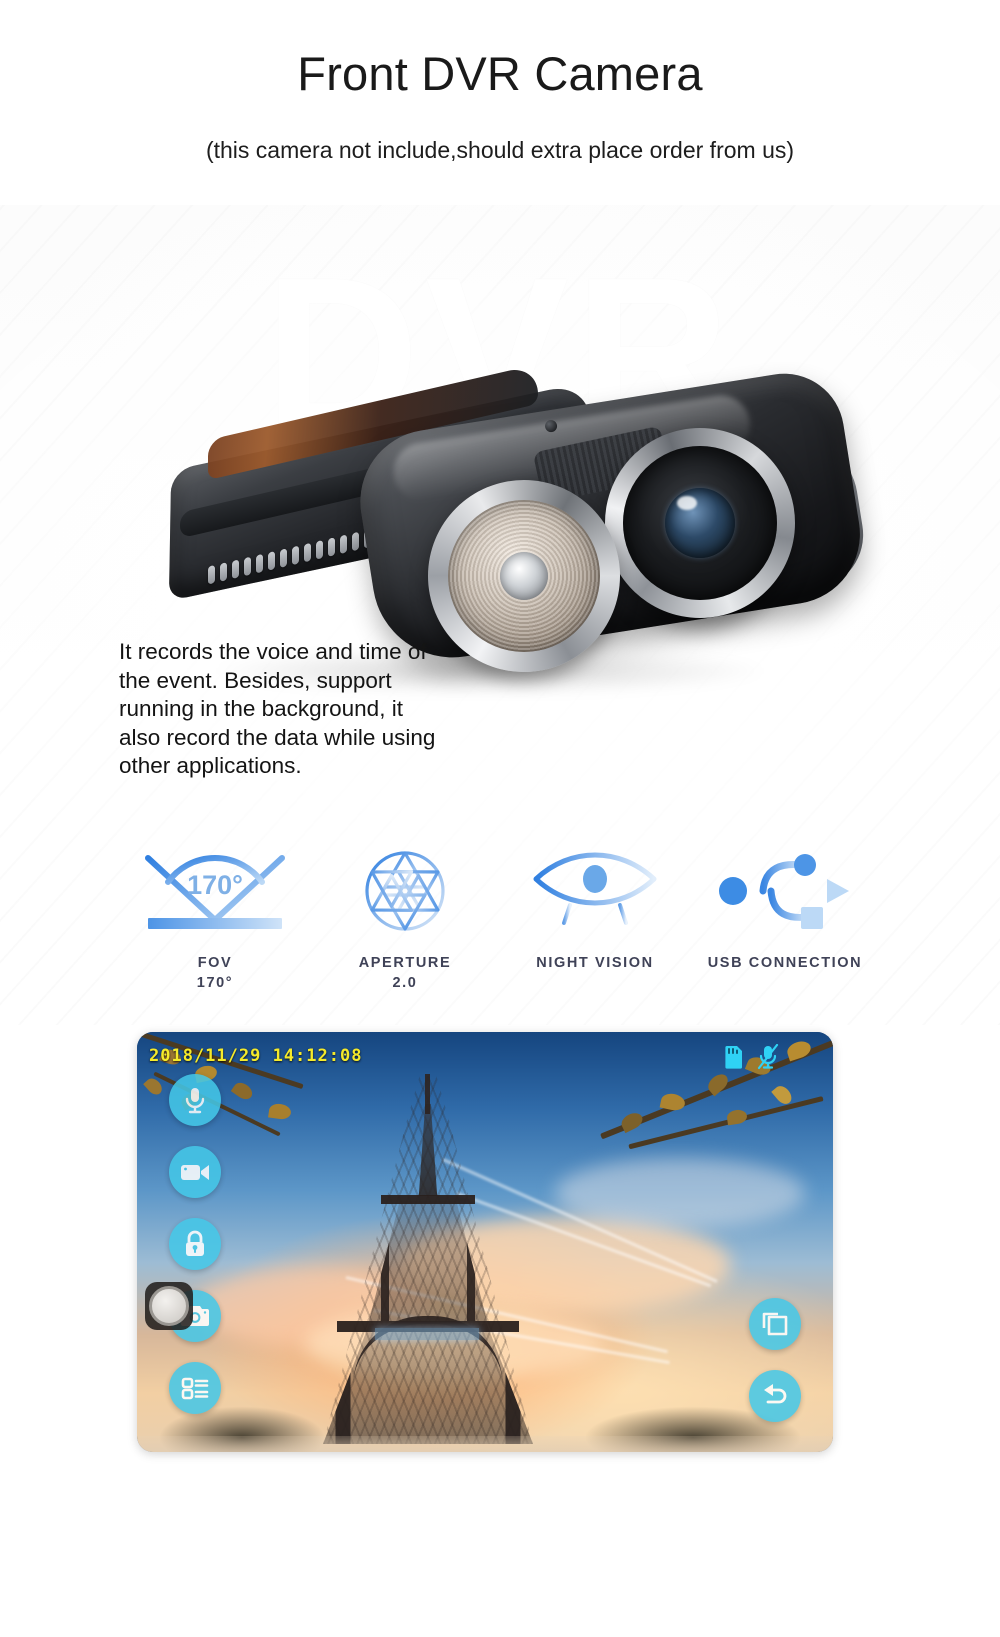 The width and height of the screenshot is (1000, 1637). I want to click on recording-timestamp: 2018/11/29 14:12:08, so click(256, 1056).